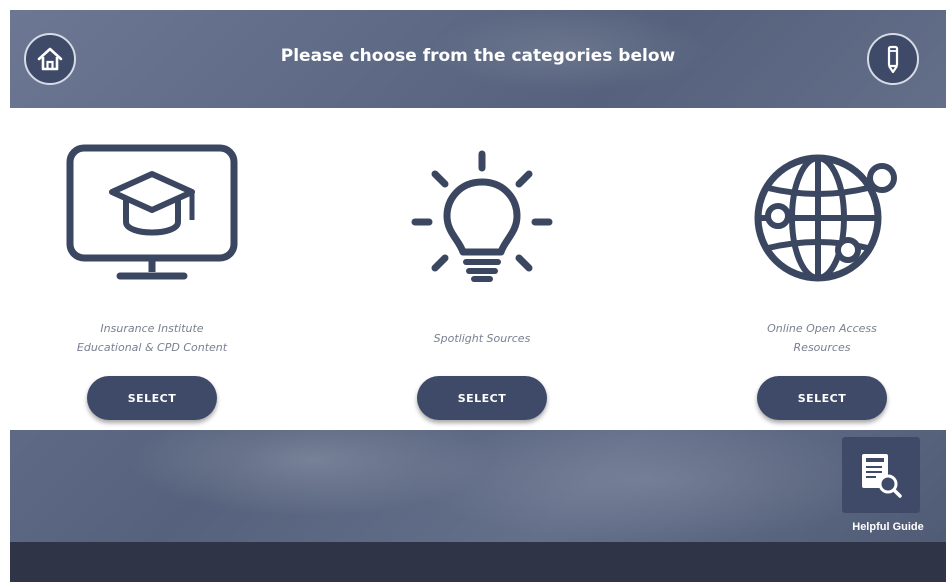 The image size is (946, 582). Describe the element at coordinates (888, 527) in the screenshot. I see `helpful-guide-label: Helpful Guide` at that location.